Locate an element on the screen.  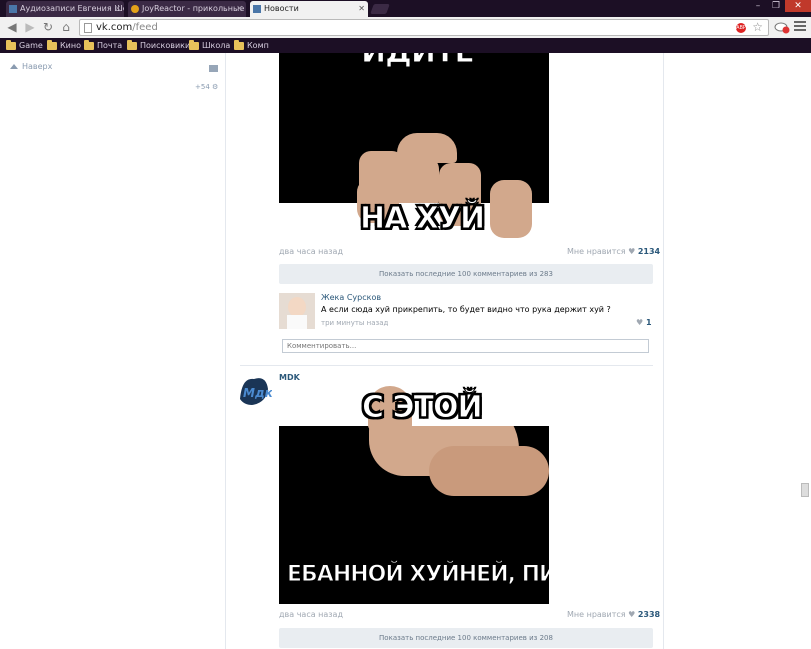
knuckle-shape is located at coordinates (427, 148).